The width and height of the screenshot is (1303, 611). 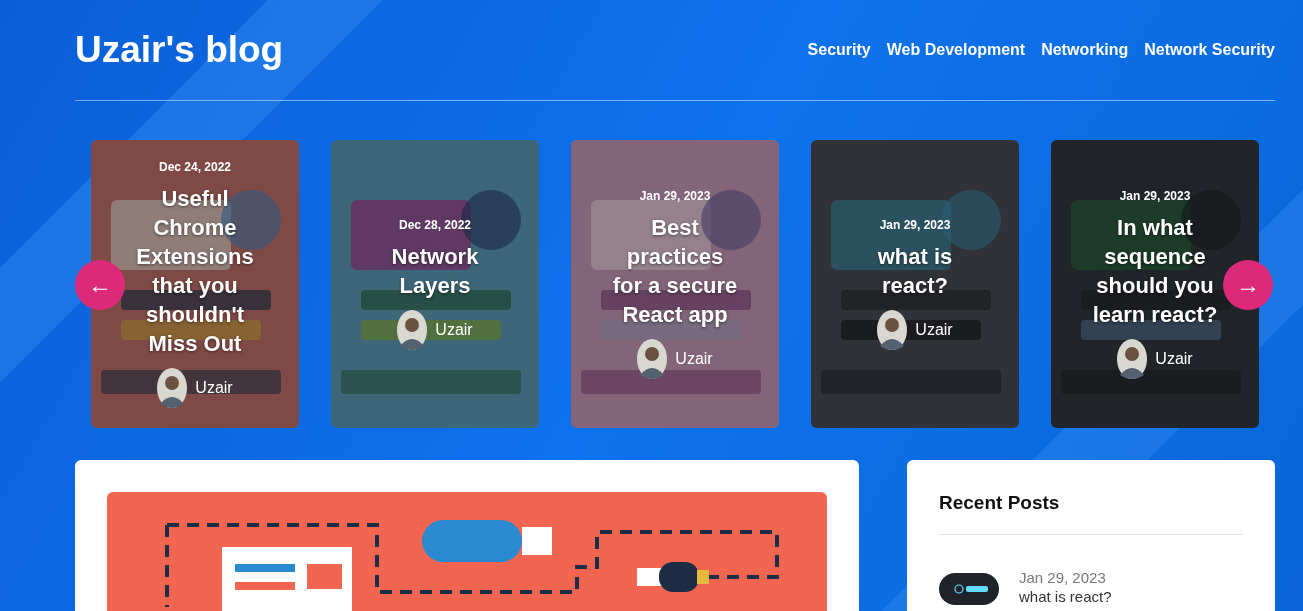 What do you see at coordinates (195, 271) in the screenshot?
I see `post-title: Useful Chrome Extensions that you shouldn't Miss Out` at bounding box center [195, 271].